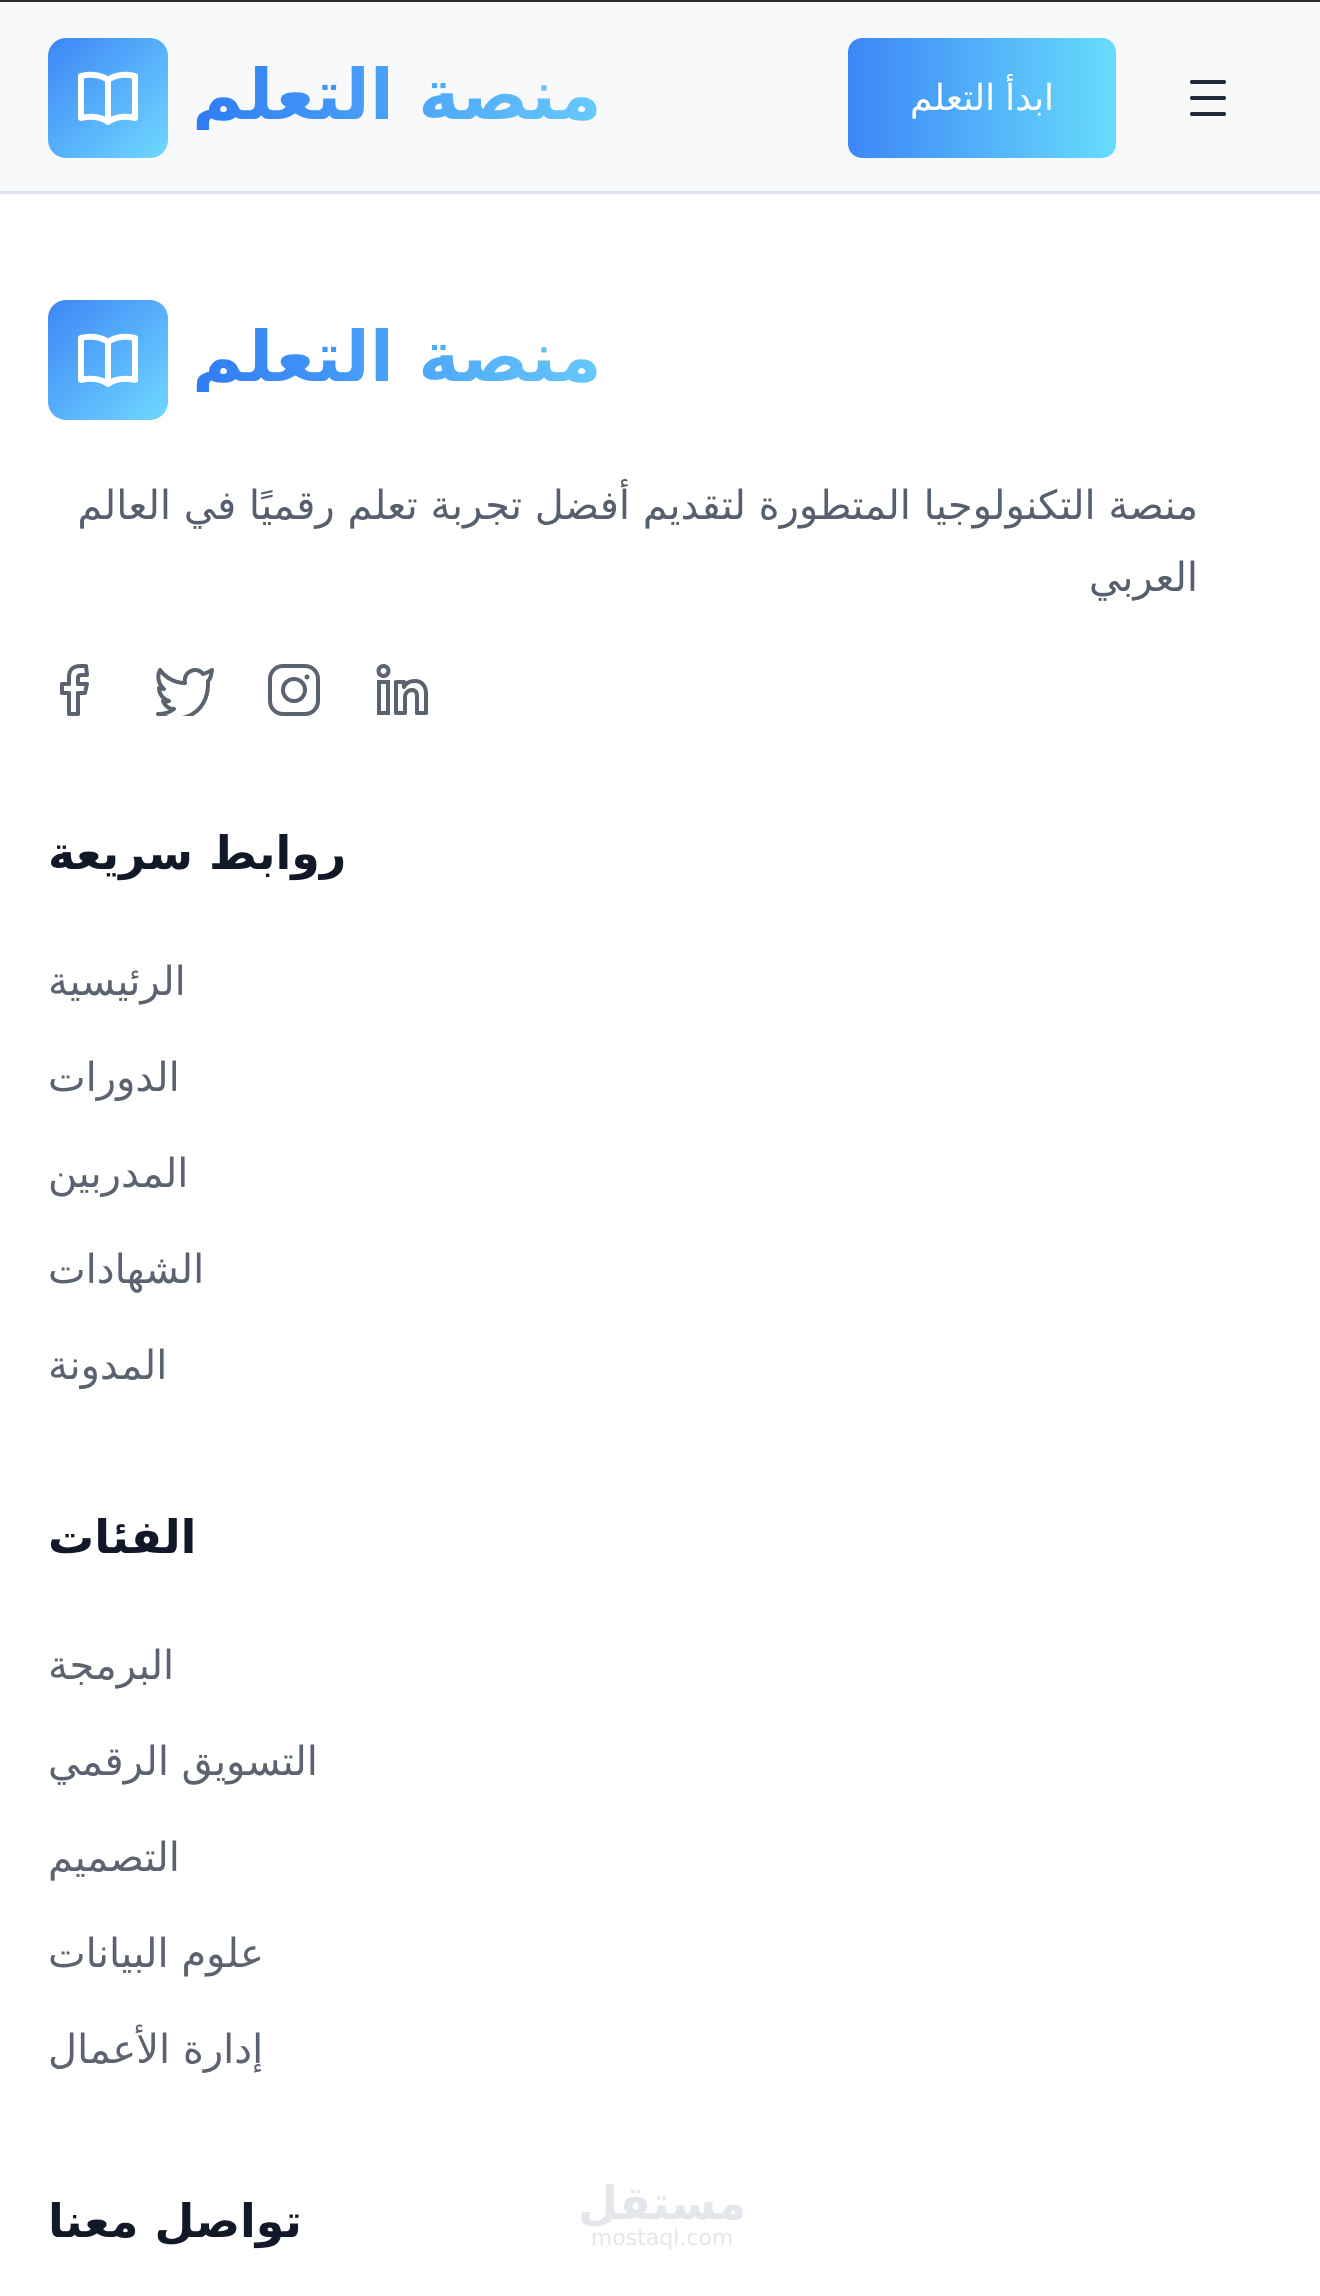 This screenshot has width=1320, height=2296. Describe the element at coordinates (982, 98) in the screenshot. I see `start-learning-button: ابدأ التعلم` at that location.